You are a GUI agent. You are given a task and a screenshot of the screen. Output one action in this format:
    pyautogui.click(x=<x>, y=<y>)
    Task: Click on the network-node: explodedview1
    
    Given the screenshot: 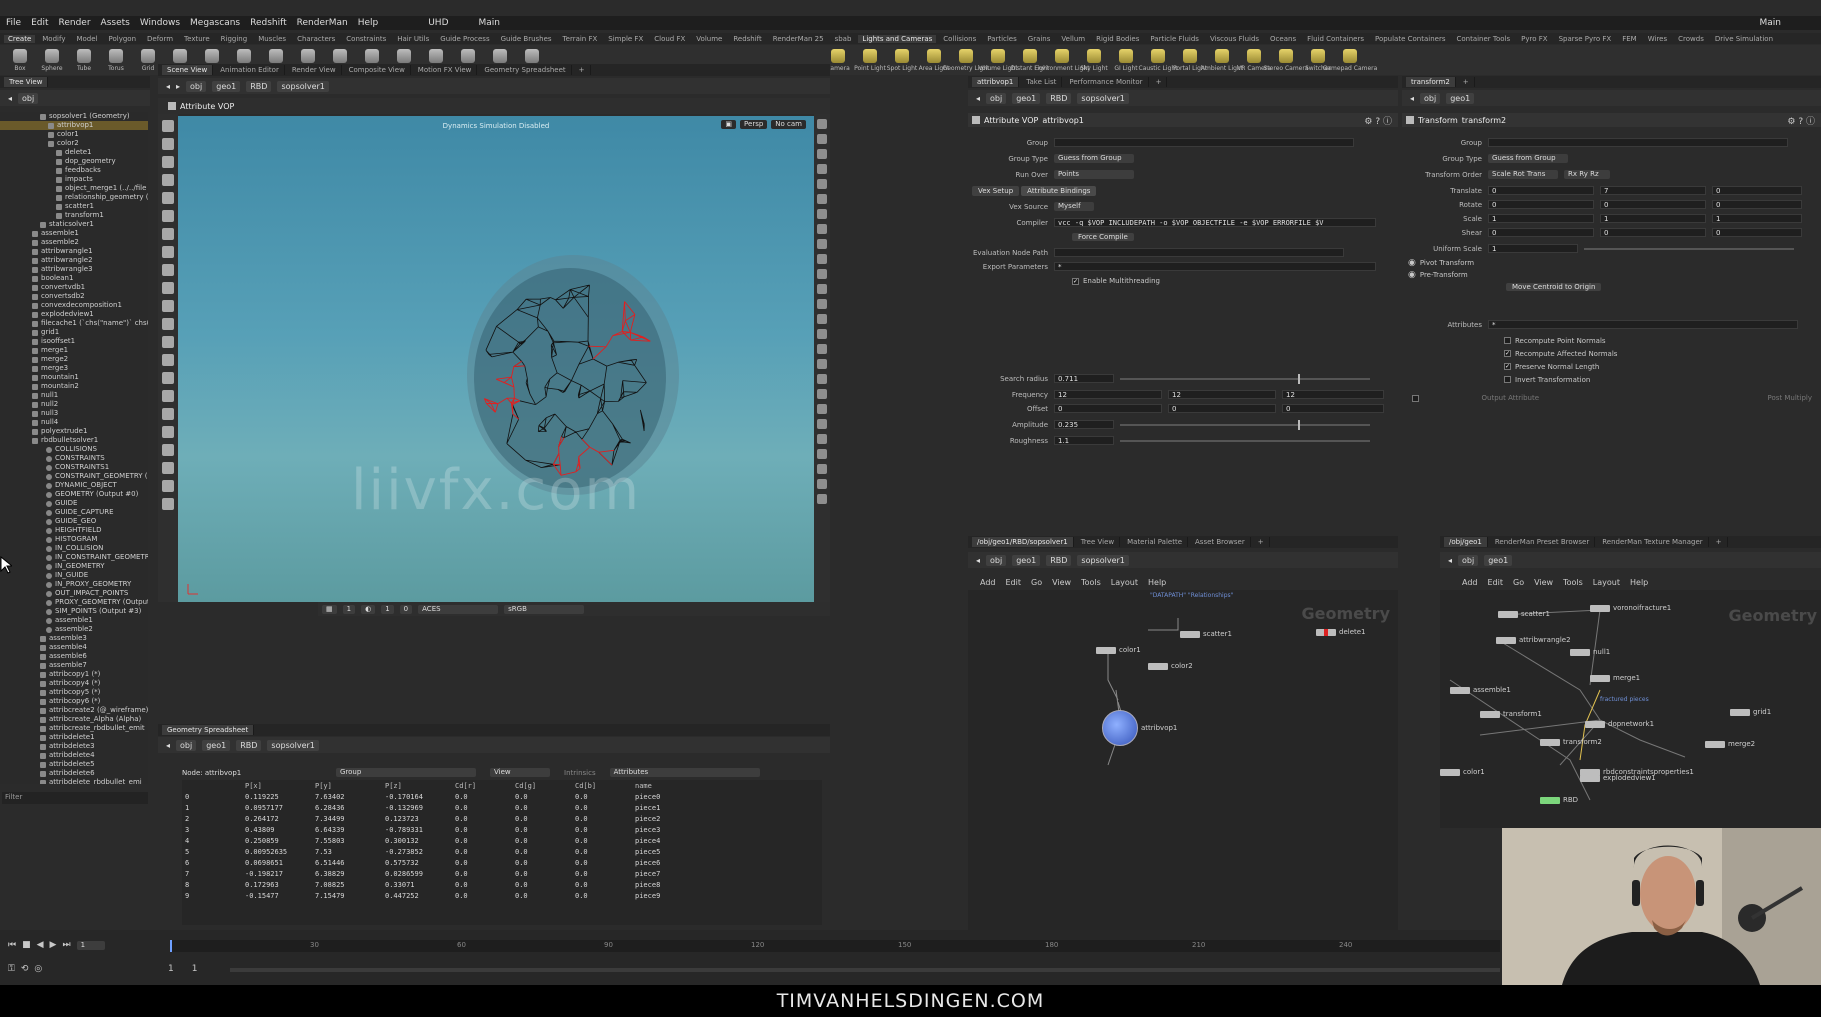 What is the action you would take?
    pyautogui.click(x=1618, y=778)
    